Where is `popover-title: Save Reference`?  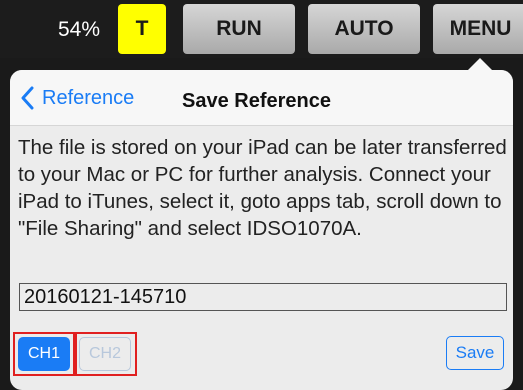 popover-title: Save Reference is located at coordinates (256, 101).